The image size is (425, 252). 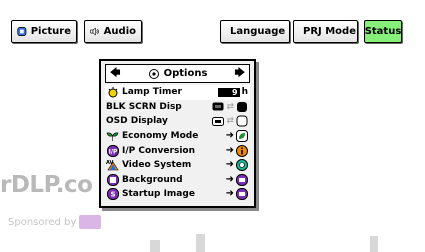 I want to click on tab-language-label: Language, so click(x=258, y=31).